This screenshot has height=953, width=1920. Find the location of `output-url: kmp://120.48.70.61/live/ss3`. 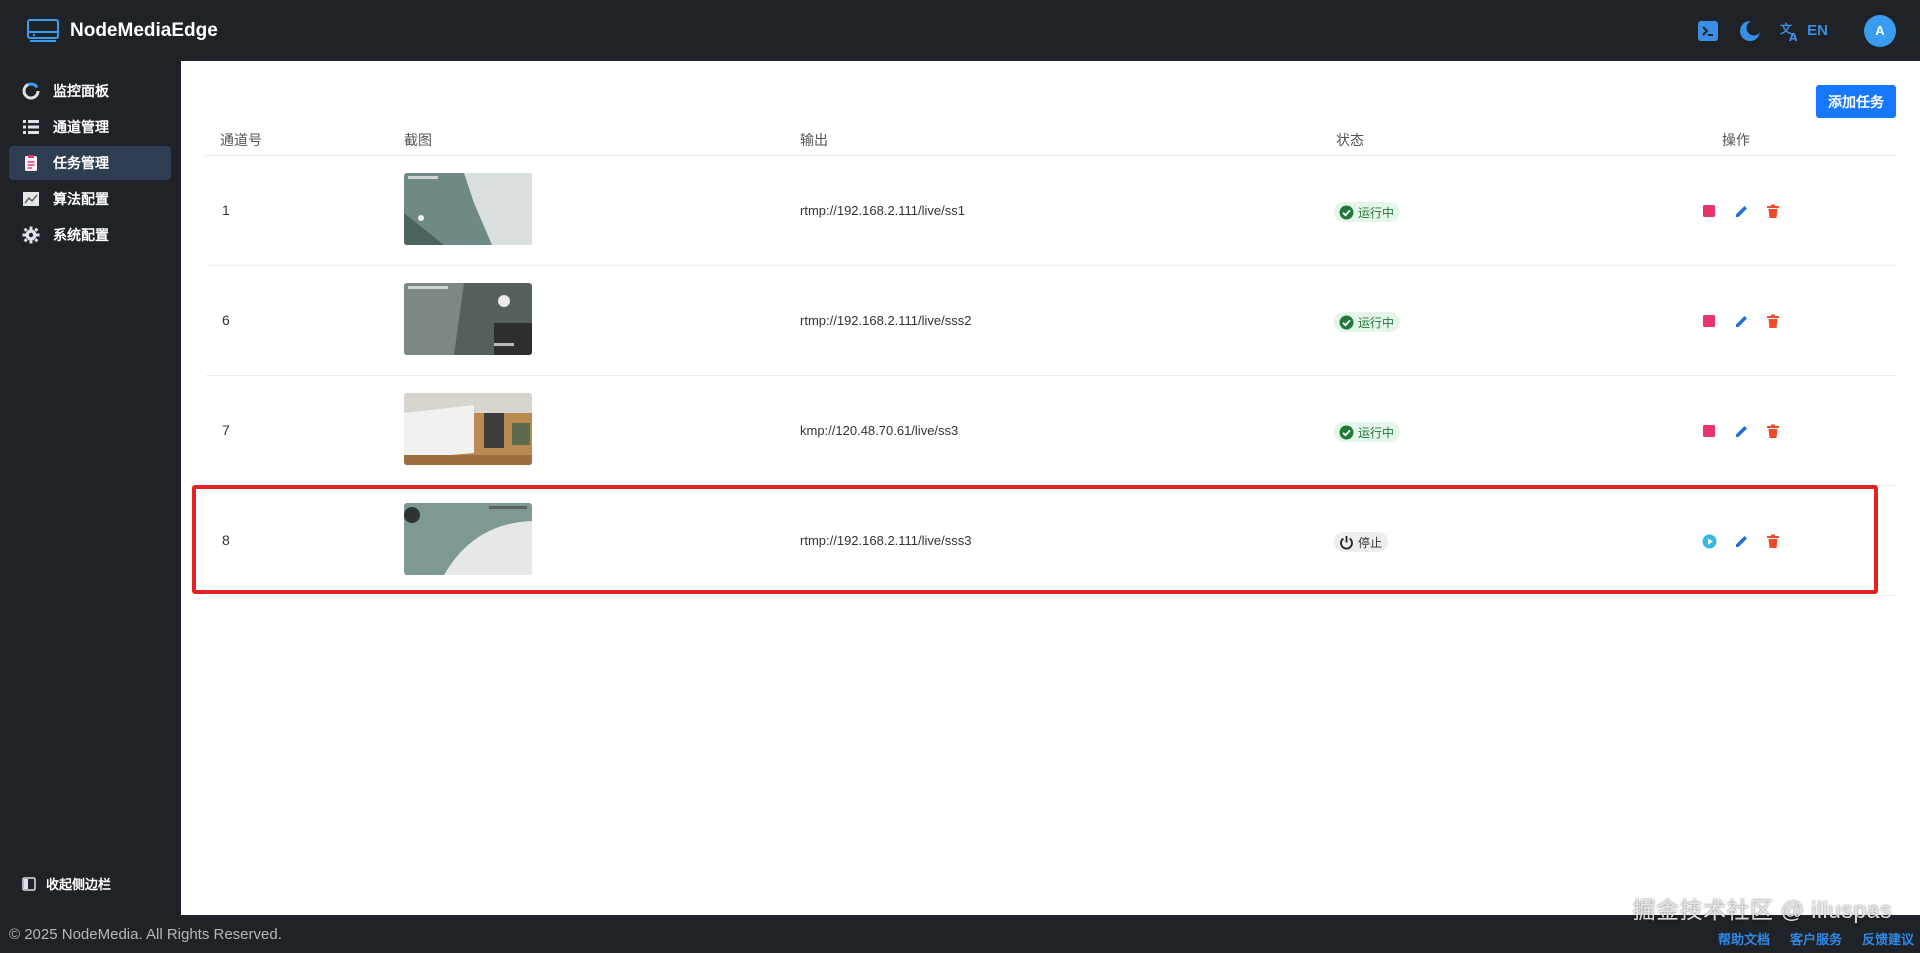

output-url: kmp://120.48.70.61/live/ss3 is located at coordinates (879, 430).